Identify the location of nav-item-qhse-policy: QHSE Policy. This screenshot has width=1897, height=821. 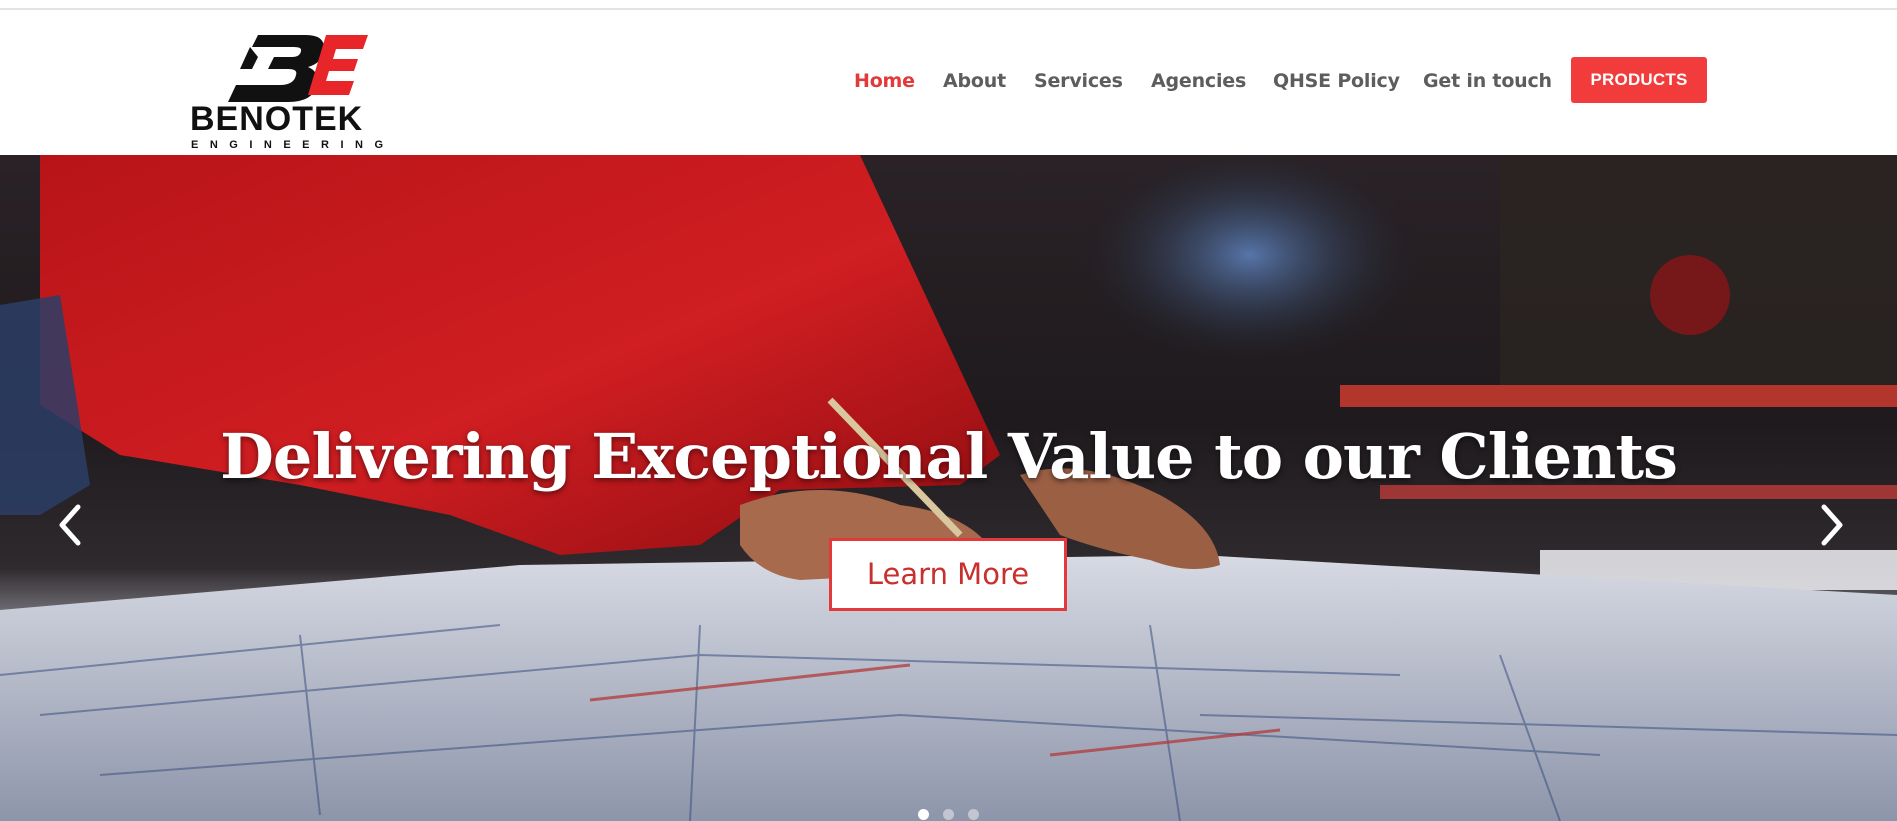
(1336, 81).